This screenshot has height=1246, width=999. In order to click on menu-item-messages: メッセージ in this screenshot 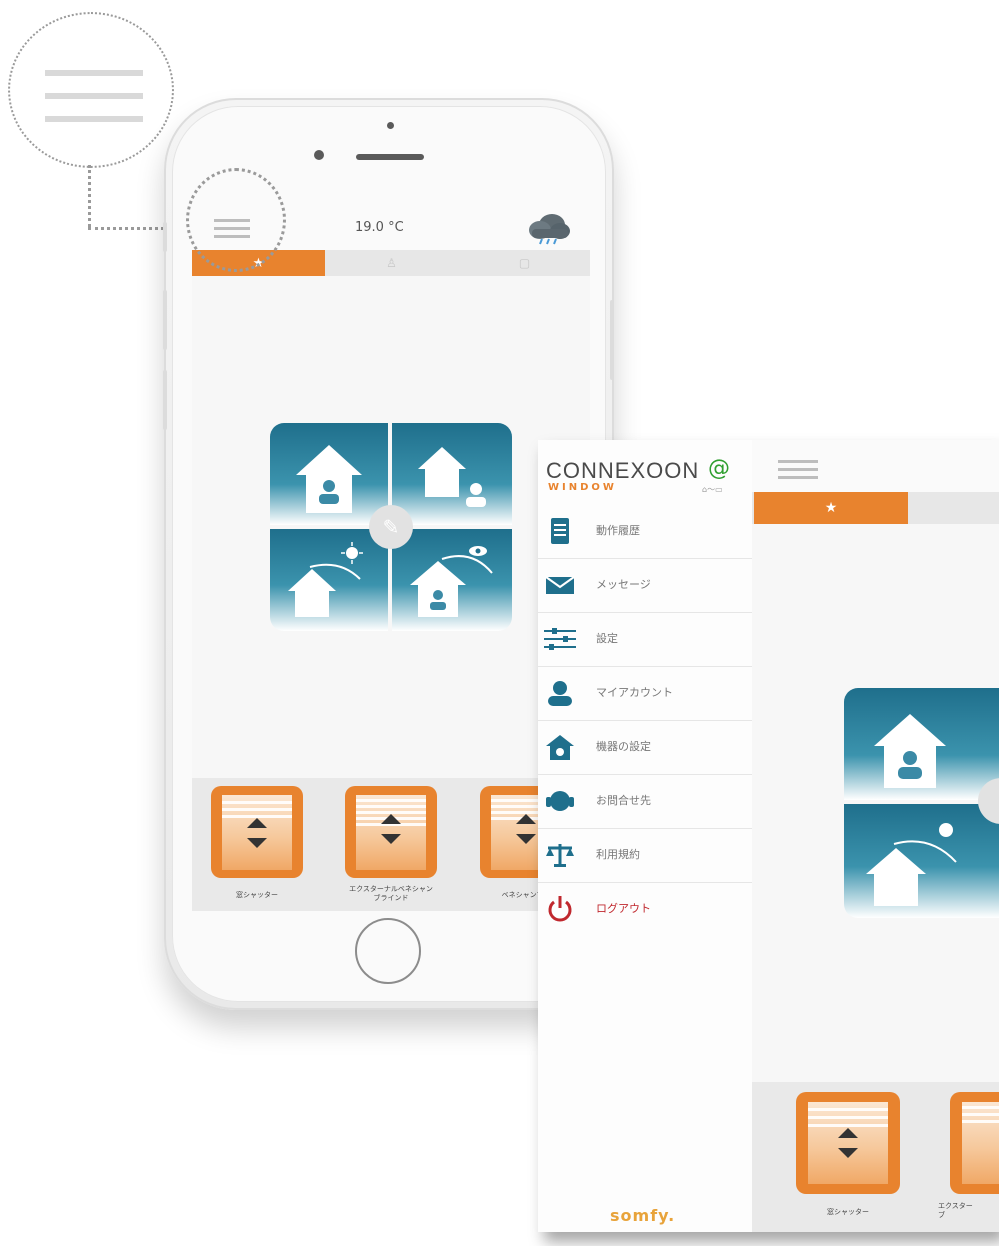, I will do `click(645, 585)`.